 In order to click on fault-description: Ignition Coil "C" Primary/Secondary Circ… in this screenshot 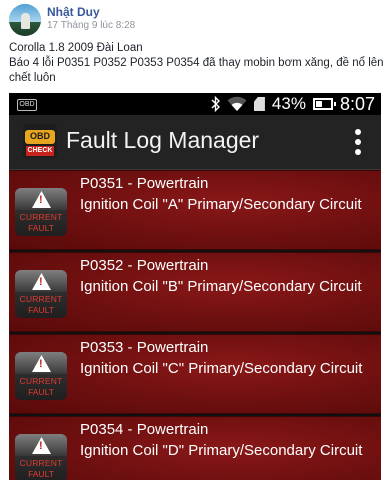, I will do `click(221, 368)`.